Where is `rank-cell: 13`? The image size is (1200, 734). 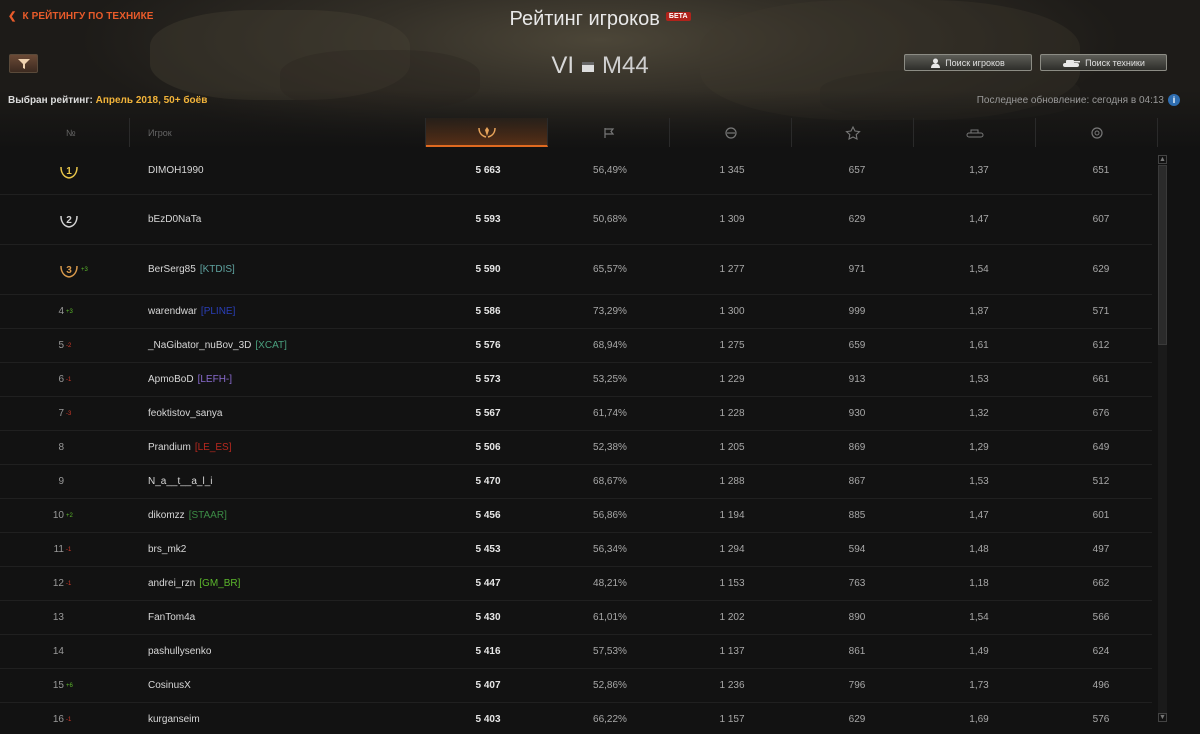
rank-cell: 13 is located at coordinates (85, 617).